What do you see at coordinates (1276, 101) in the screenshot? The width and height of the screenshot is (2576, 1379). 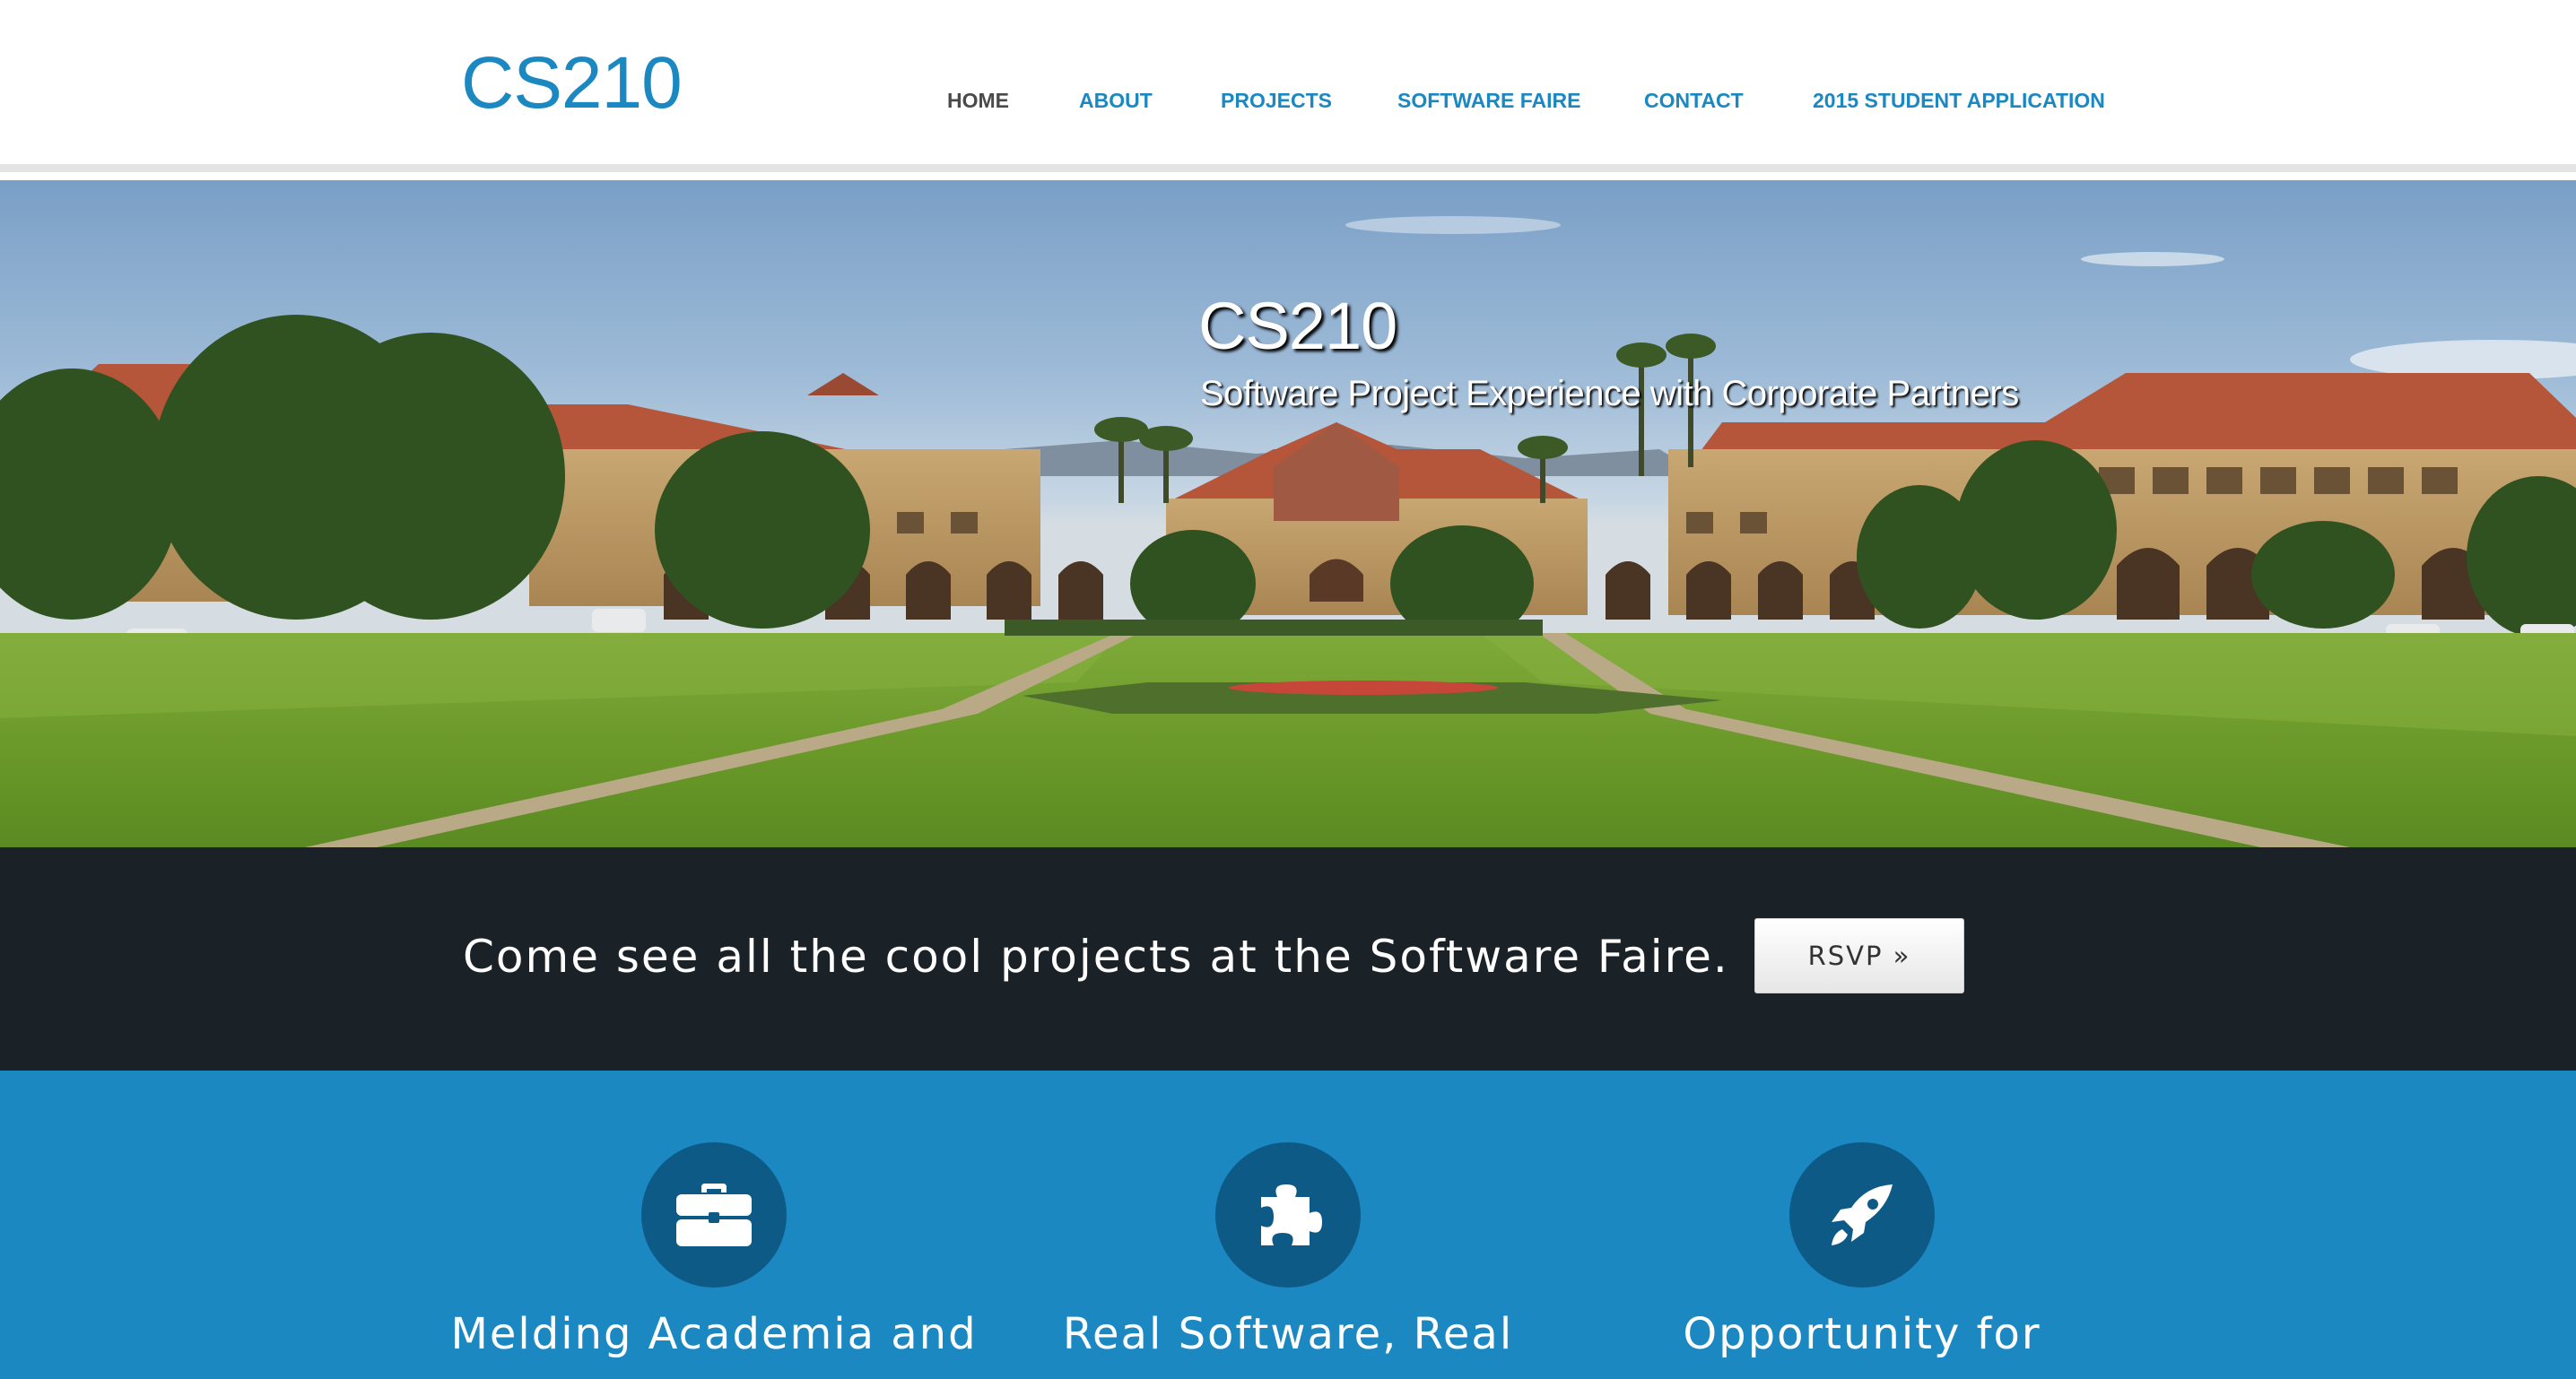 I see `nav-item-projects: PROJECTS` at bounding box center [1276, 101].